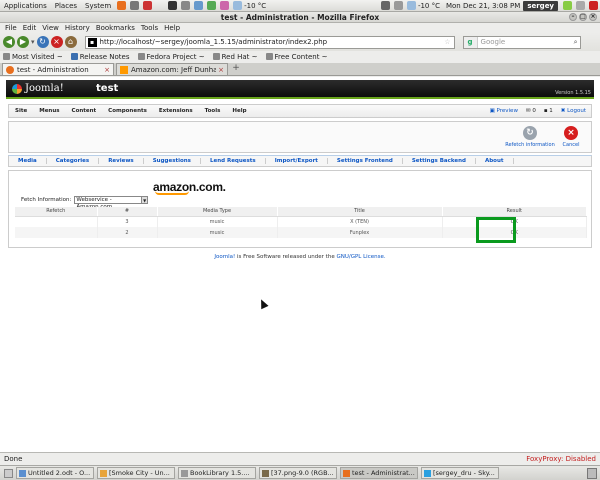 The width and height of the screenshot is (600, 480). What do you see at coordinates (50, 28) in the screenshot?
I see `menu-view: View` at bounding box center [50, 28].